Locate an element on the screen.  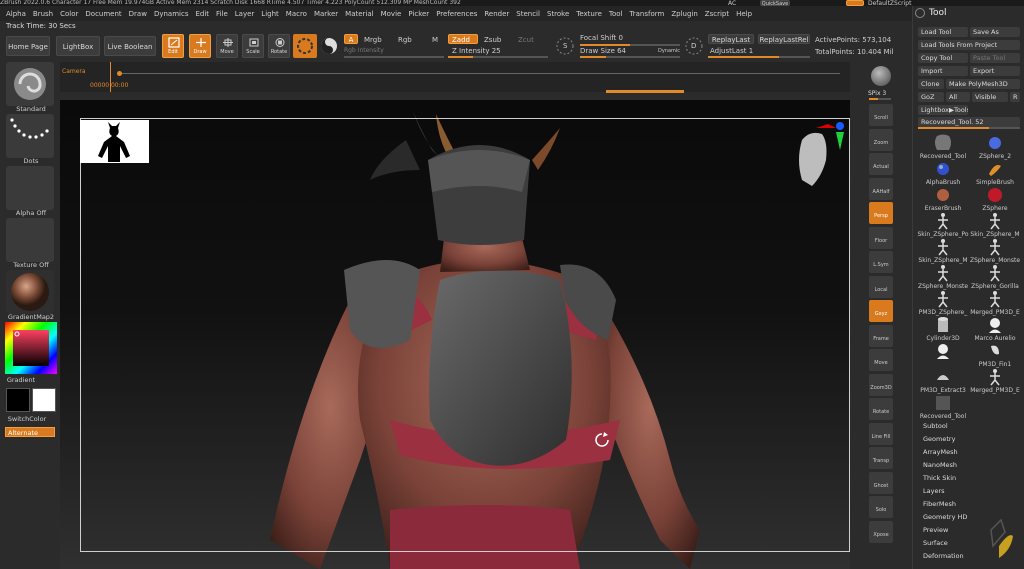
shelf-actual-button: Actual is located at coordinates (881, 164).